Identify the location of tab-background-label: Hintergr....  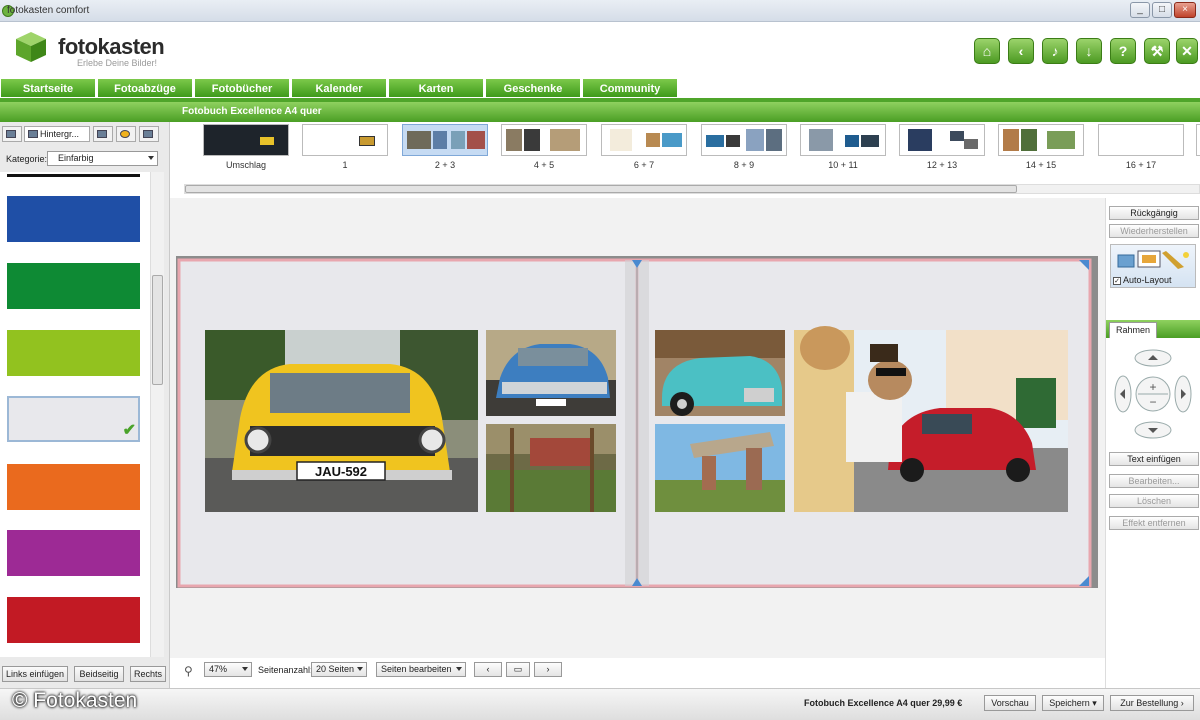
(60, 134).